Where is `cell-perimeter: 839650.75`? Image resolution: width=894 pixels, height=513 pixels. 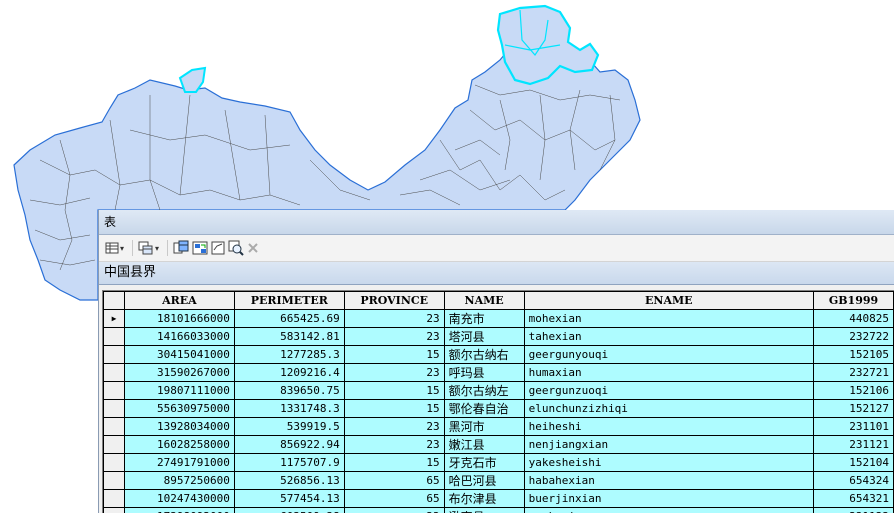 cell-perimeter: 839650.75 is located at coordinates (289, 390).